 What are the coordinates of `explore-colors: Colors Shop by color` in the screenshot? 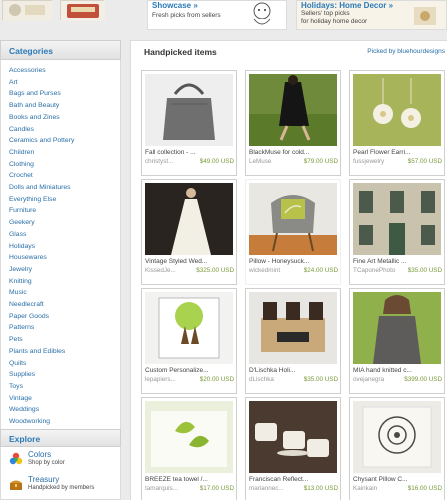 It's located at (63, 460).